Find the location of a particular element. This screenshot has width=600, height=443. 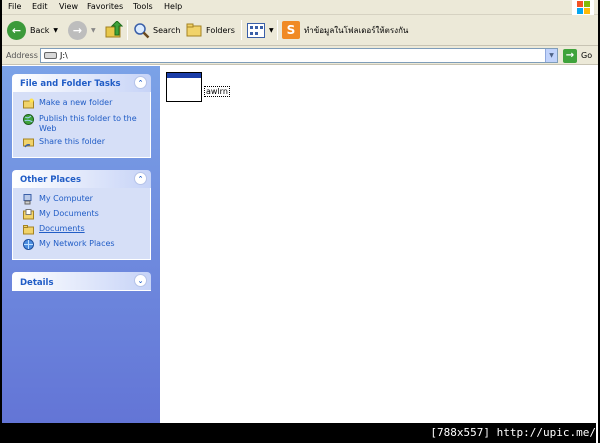

go-arrow-icon: → is located at coordinates (570, 55).